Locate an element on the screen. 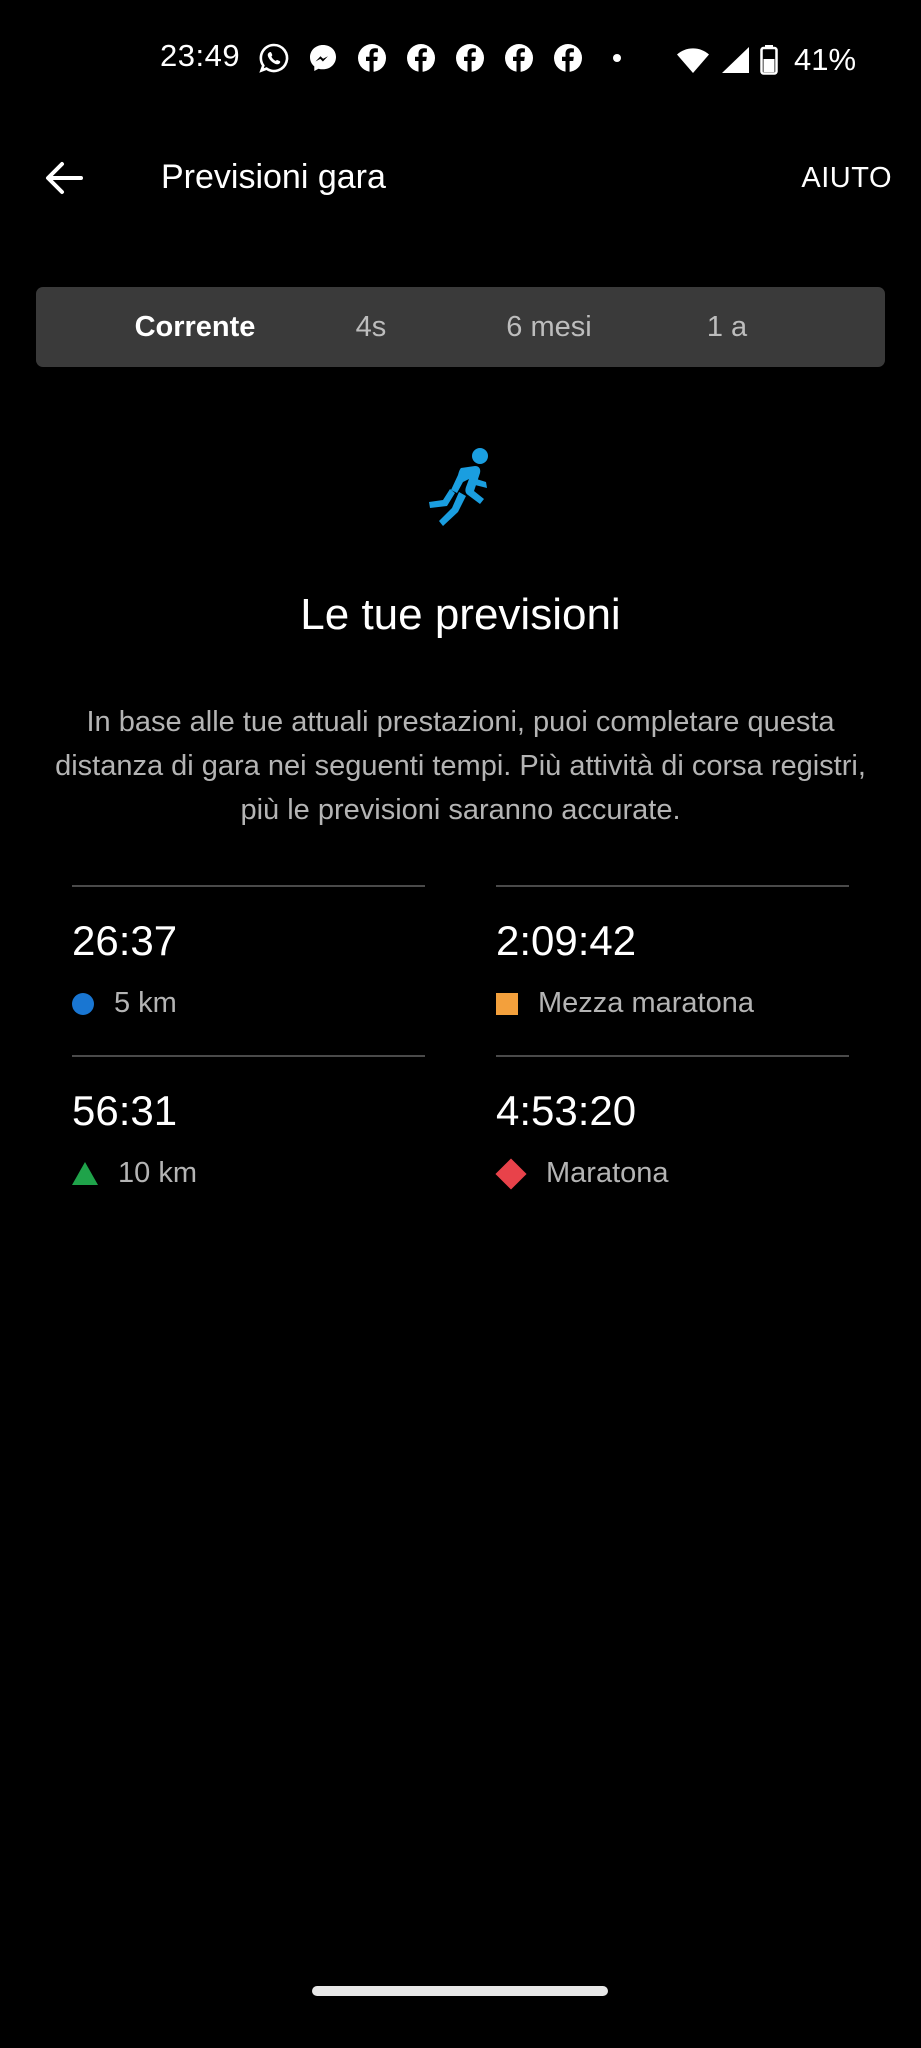 Image resolution: width=921 pixels, height=2048 pixels. tab-4-weeks: 4s is located at coordinates (371, 327).